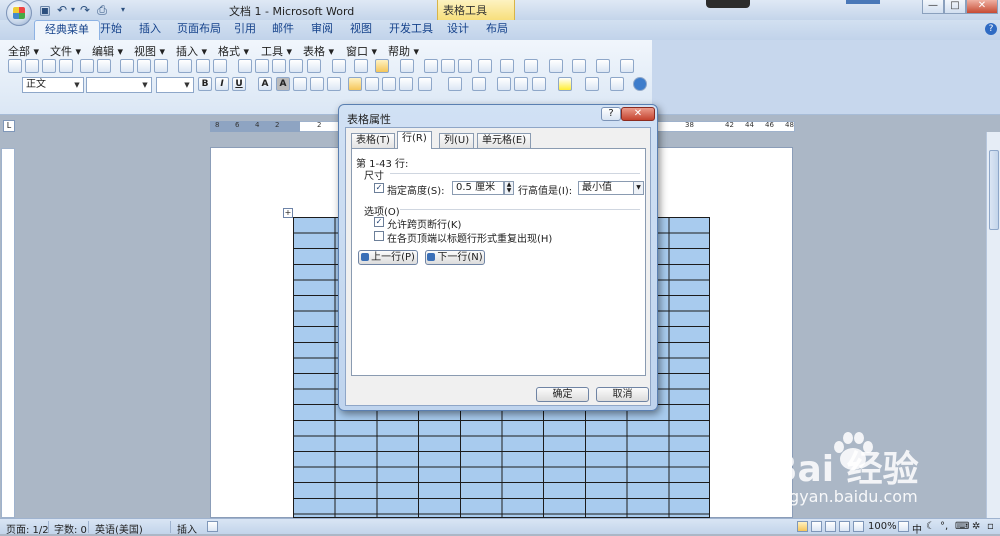  What do you see at coordinates (19, 13) in the screenshot?
I see `office-button` at bounding box center [19, 13].